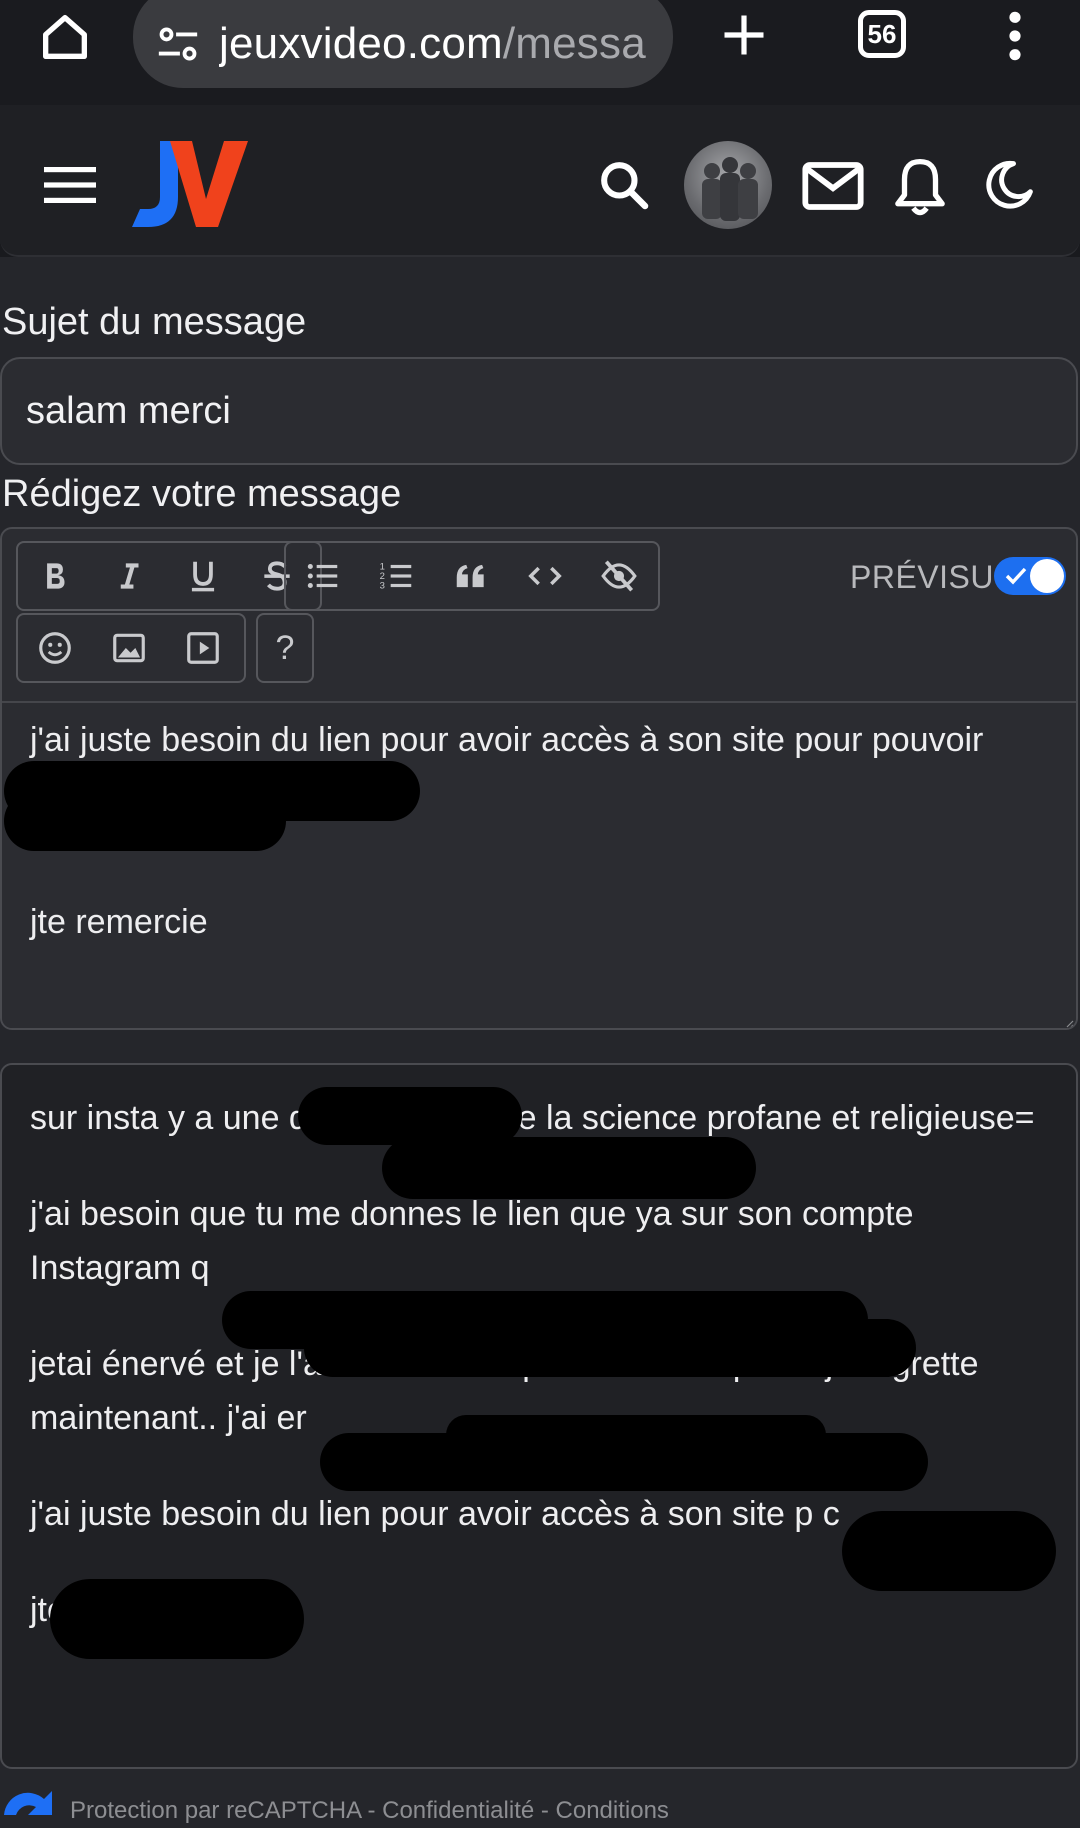  What do you see at coordinates (178, 44) in the screenshot?
I see `site-settings-icon` at bounding box center [178, 44].